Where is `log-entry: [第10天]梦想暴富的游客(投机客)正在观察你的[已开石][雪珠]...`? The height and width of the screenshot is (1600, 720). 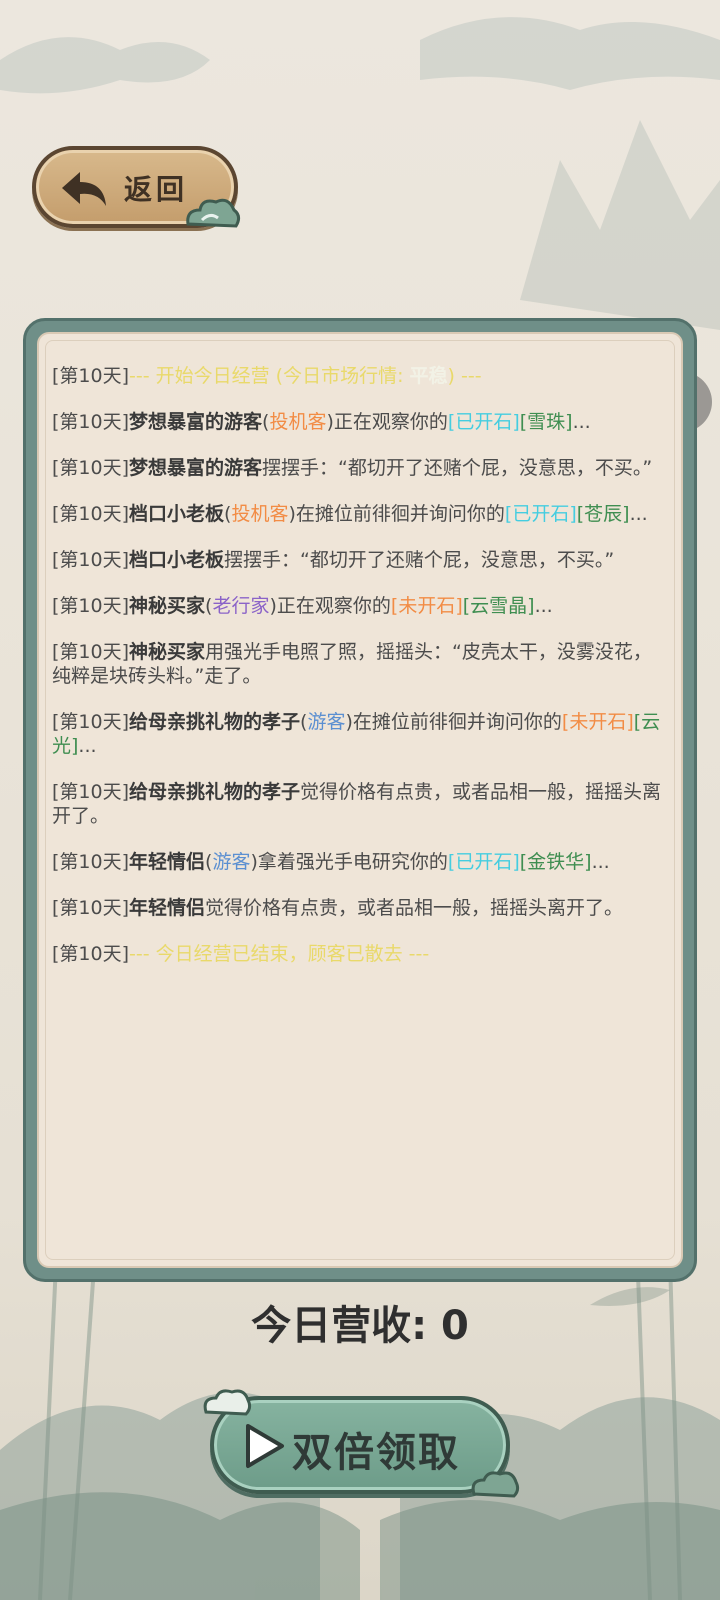
log-entry: [第10天]梦想暴富的游客(投机客)正在观察你的[已开石][雪珠]... is located at coordinates (321, 422).